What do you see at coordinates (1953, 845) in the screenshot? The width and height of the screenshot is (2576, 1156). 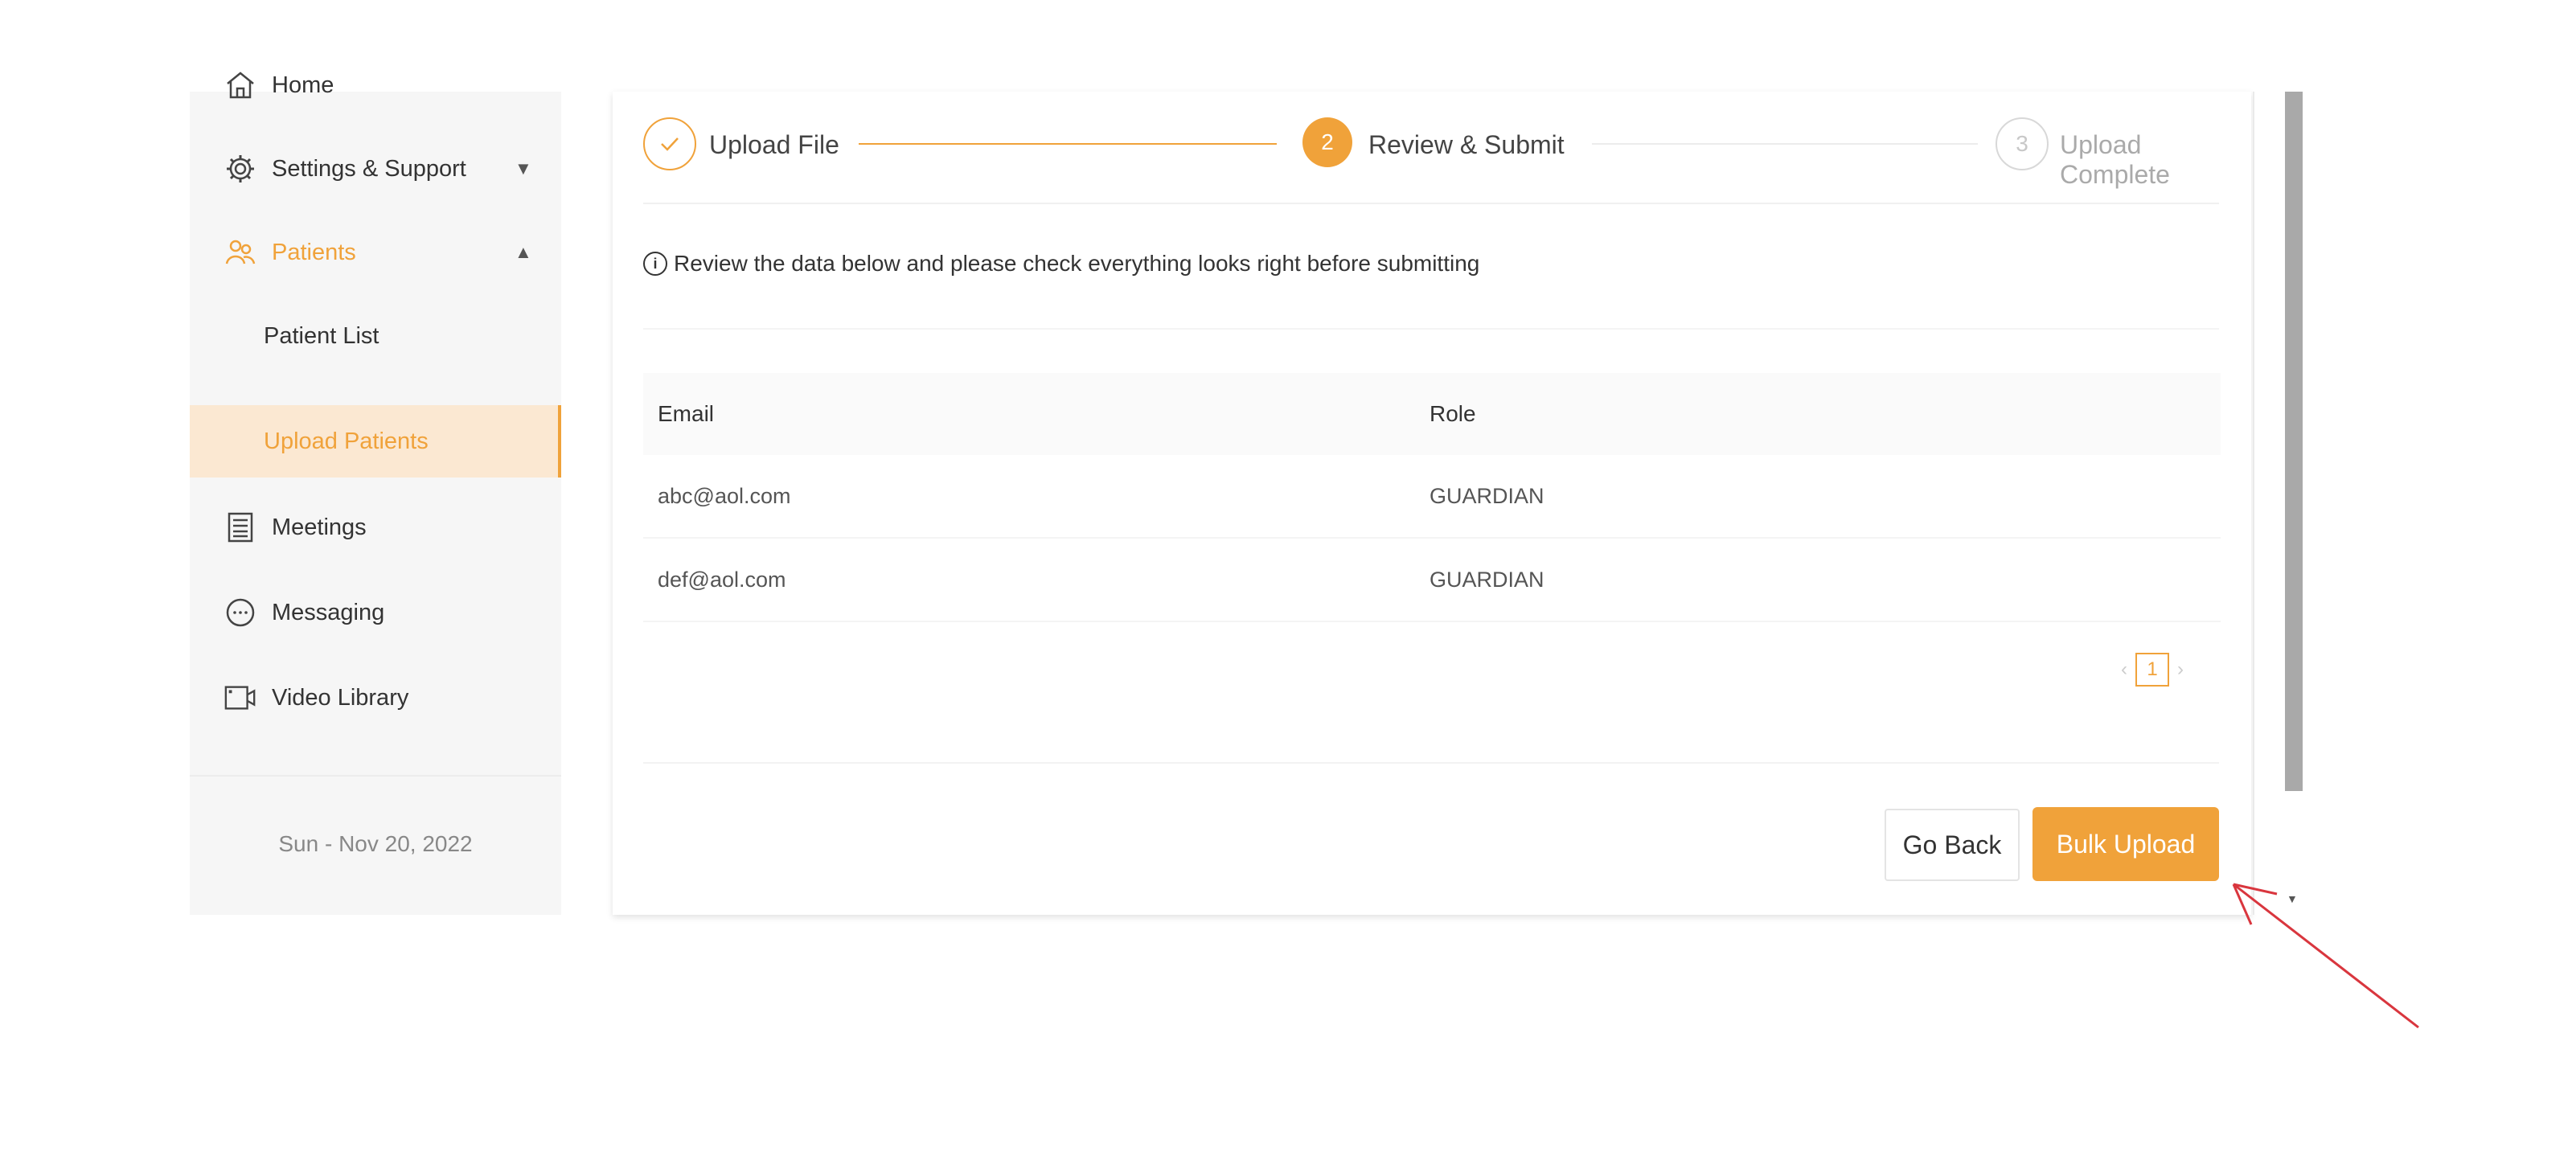 I see `go-back-button: Go Back` at bounding box center [1953, 845].